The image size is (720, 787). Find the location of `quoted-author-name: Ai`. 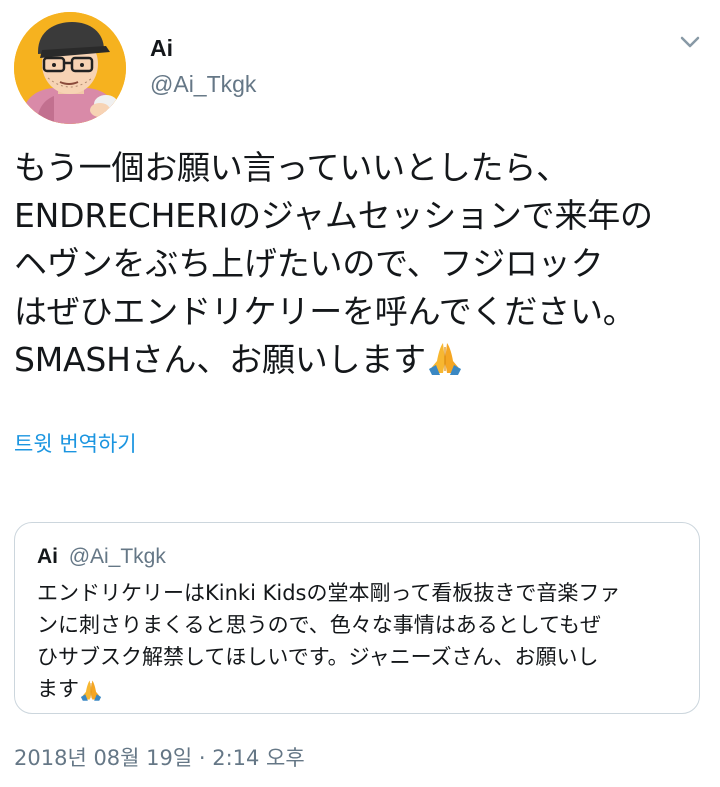

quoted-author-name: Ai is located at coordinates (47, 556).